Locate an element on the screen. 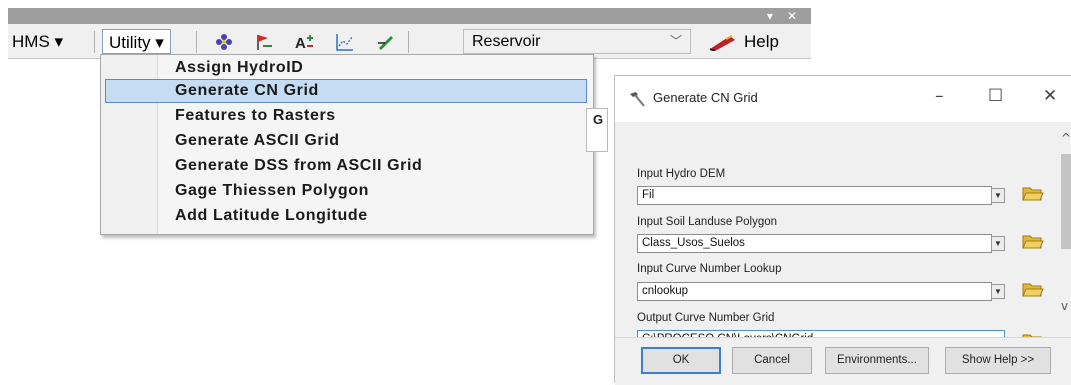  field-label-cn-lookup: Input Curve Number Lookup is located at coordinates (709, 269).